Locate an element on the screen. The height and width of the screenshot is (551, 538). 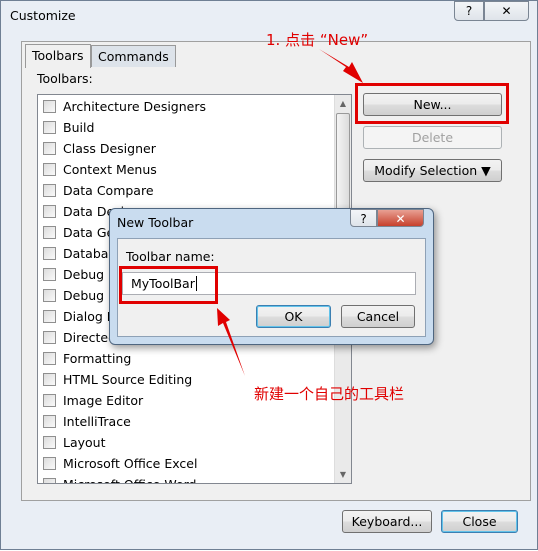
tab-toolbars: Toolbars is located at coordinates (58, 56).